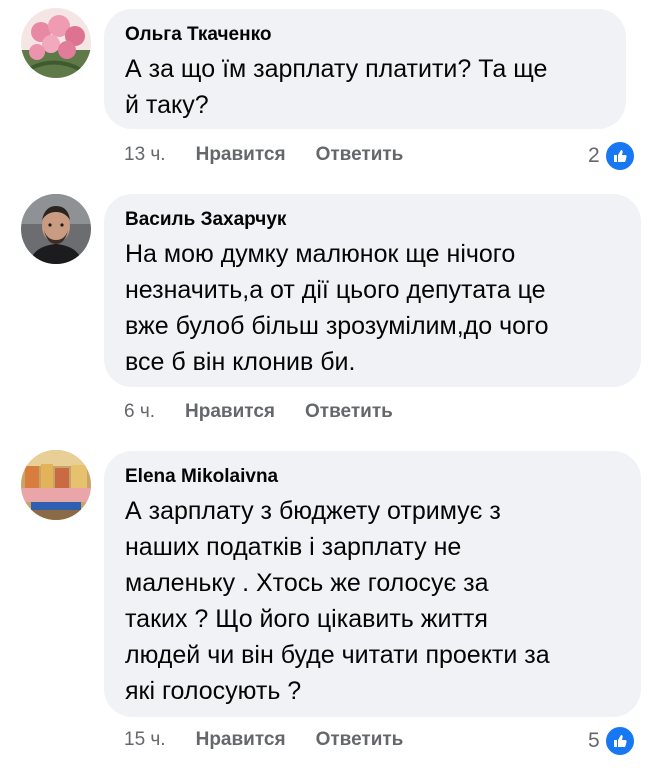  I want to click on comment-author: Ольга Ткаченко, so click(364, 35).